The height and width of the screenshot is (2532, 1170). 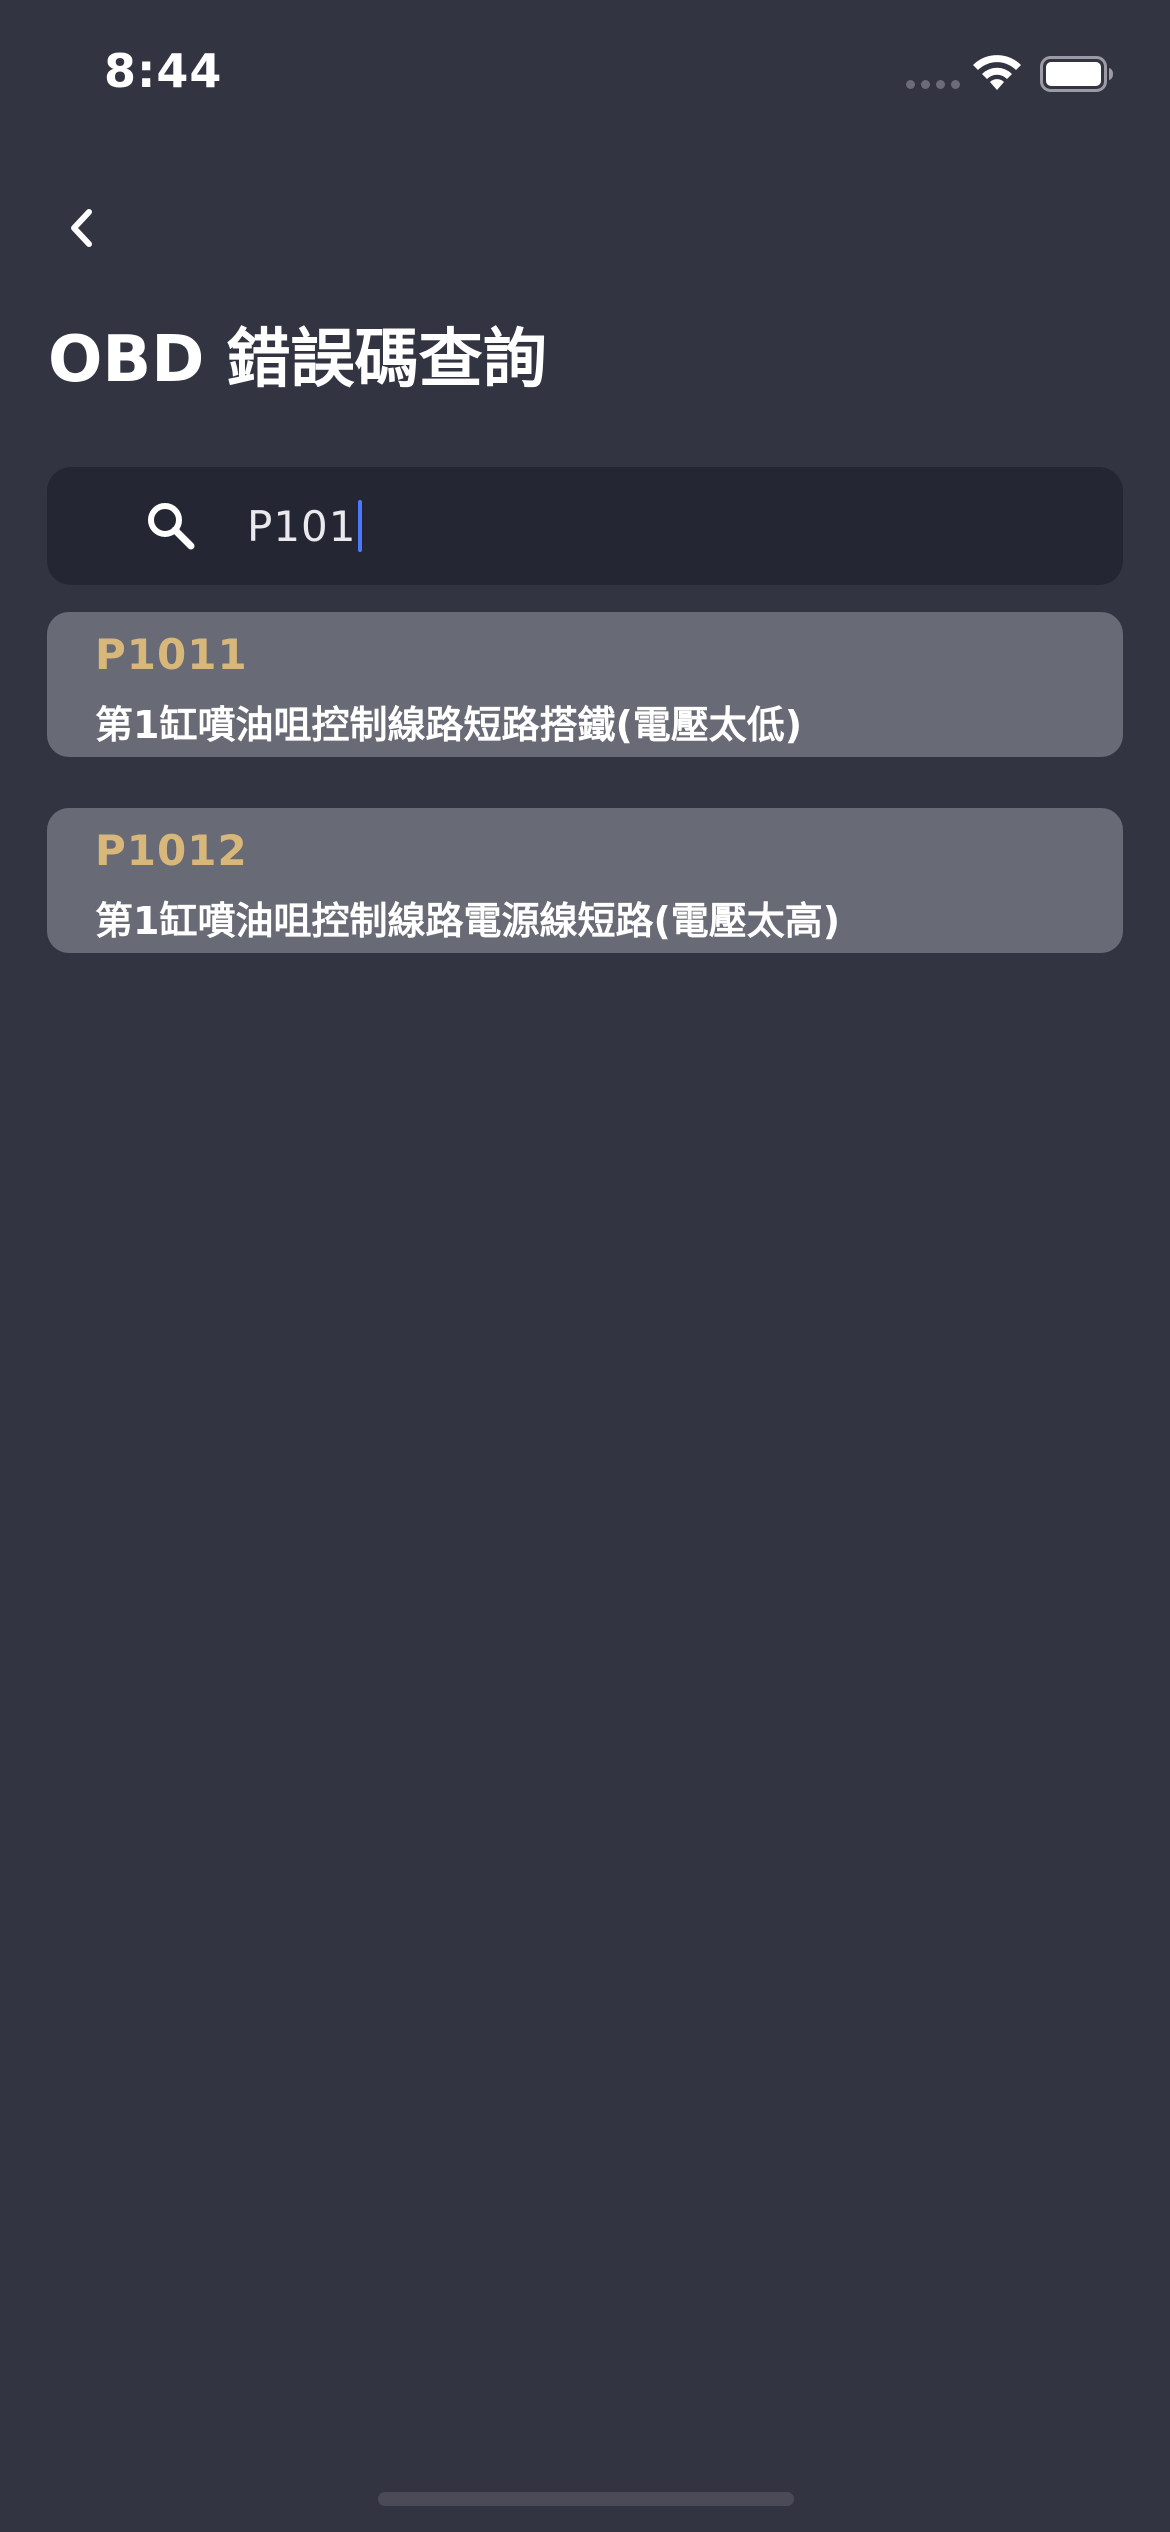 What do you see at coordinates (585, 75) in the screenshot?
I see `status-bar: 8:44` at bounding box center [585, 75].